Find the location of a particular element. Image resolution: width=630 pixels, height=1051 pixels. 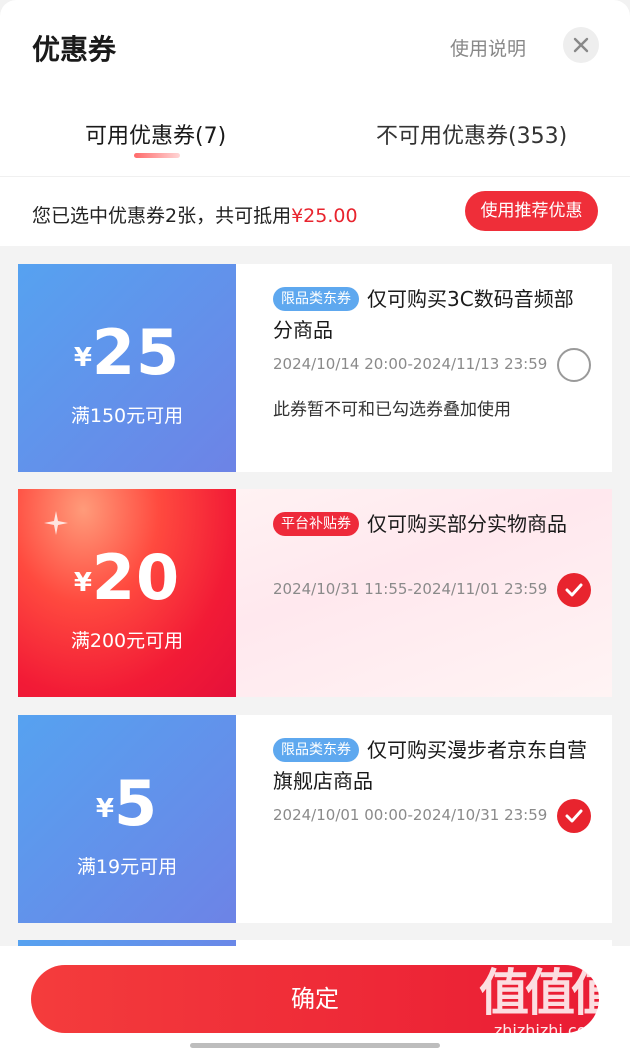

summary-text: 您已选中优惠券2张，共可抵用¥25.00 is located at coordinates (195, 214).